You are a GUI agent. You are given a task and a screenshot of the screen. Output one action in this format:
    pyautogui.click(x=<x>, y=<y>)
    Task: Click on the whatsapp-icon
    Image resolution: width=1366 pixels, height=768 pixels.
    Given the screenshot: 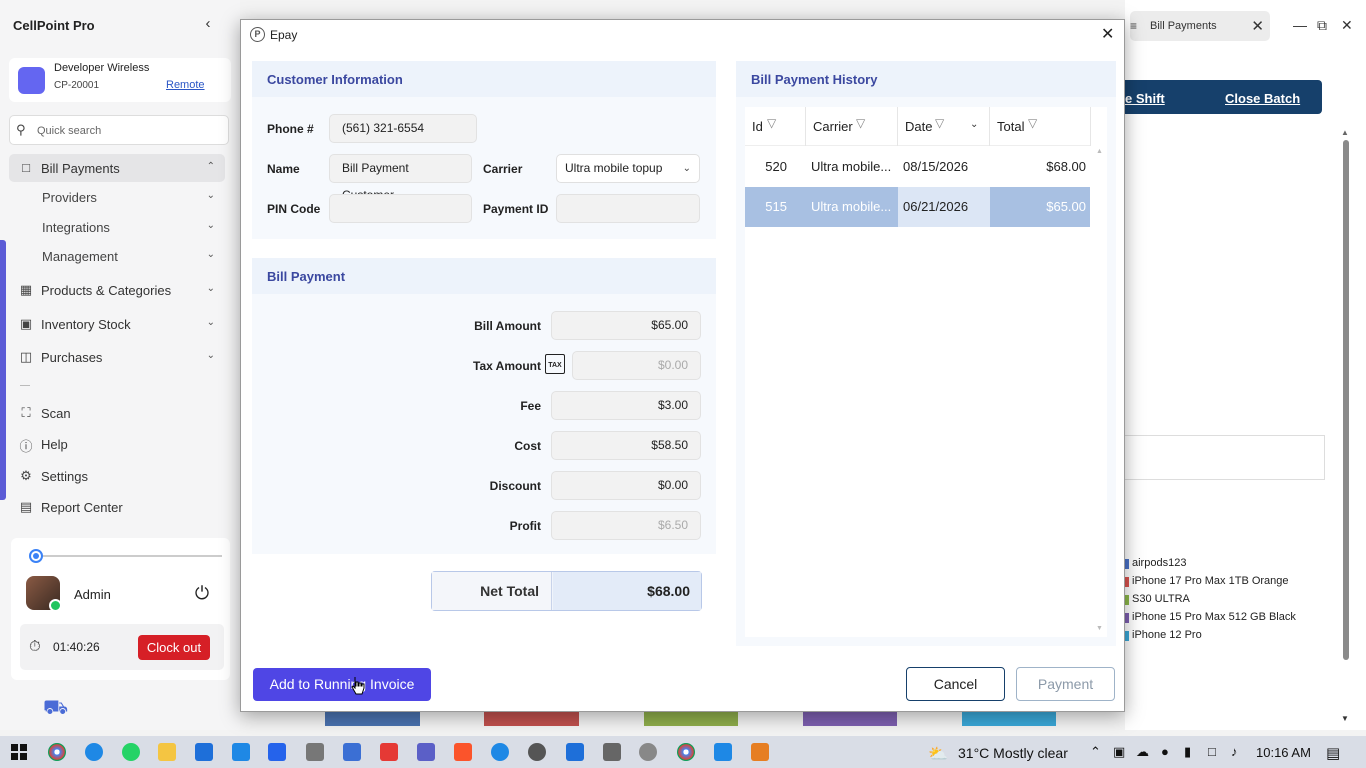 What is the action you would take?
    pyautogui.click(x=131, y=752)
    